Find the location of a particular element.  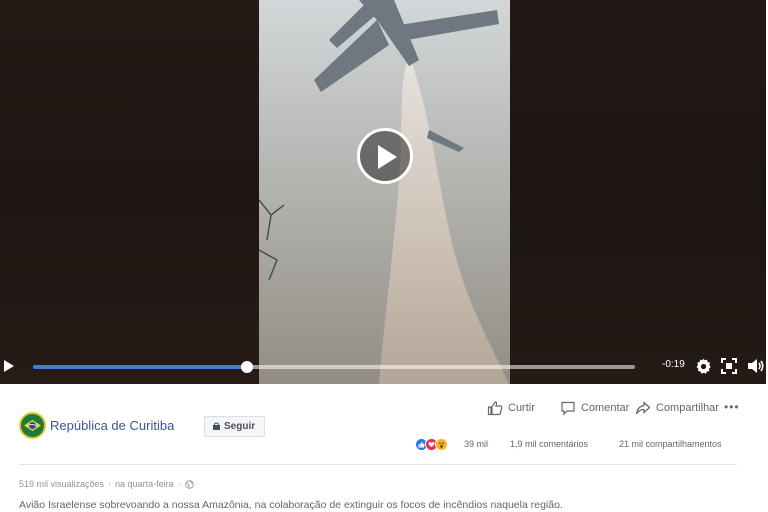

progress-fill is located at coordinates (140, 367).